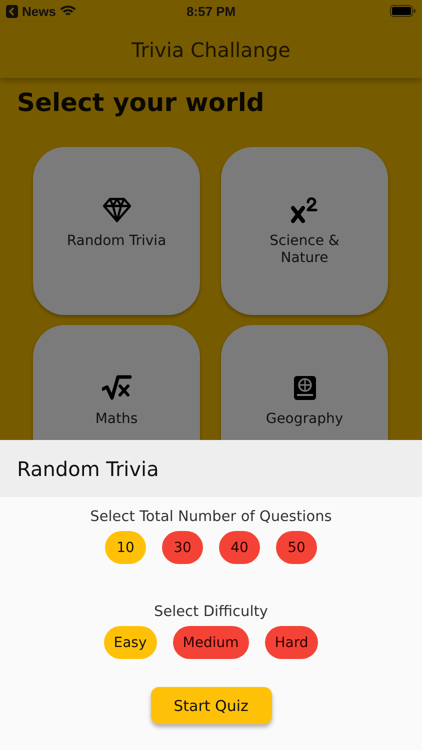  Describe the element at coordinates (239, 547) in the screenshot. I see `option-chip: 40` at that location.